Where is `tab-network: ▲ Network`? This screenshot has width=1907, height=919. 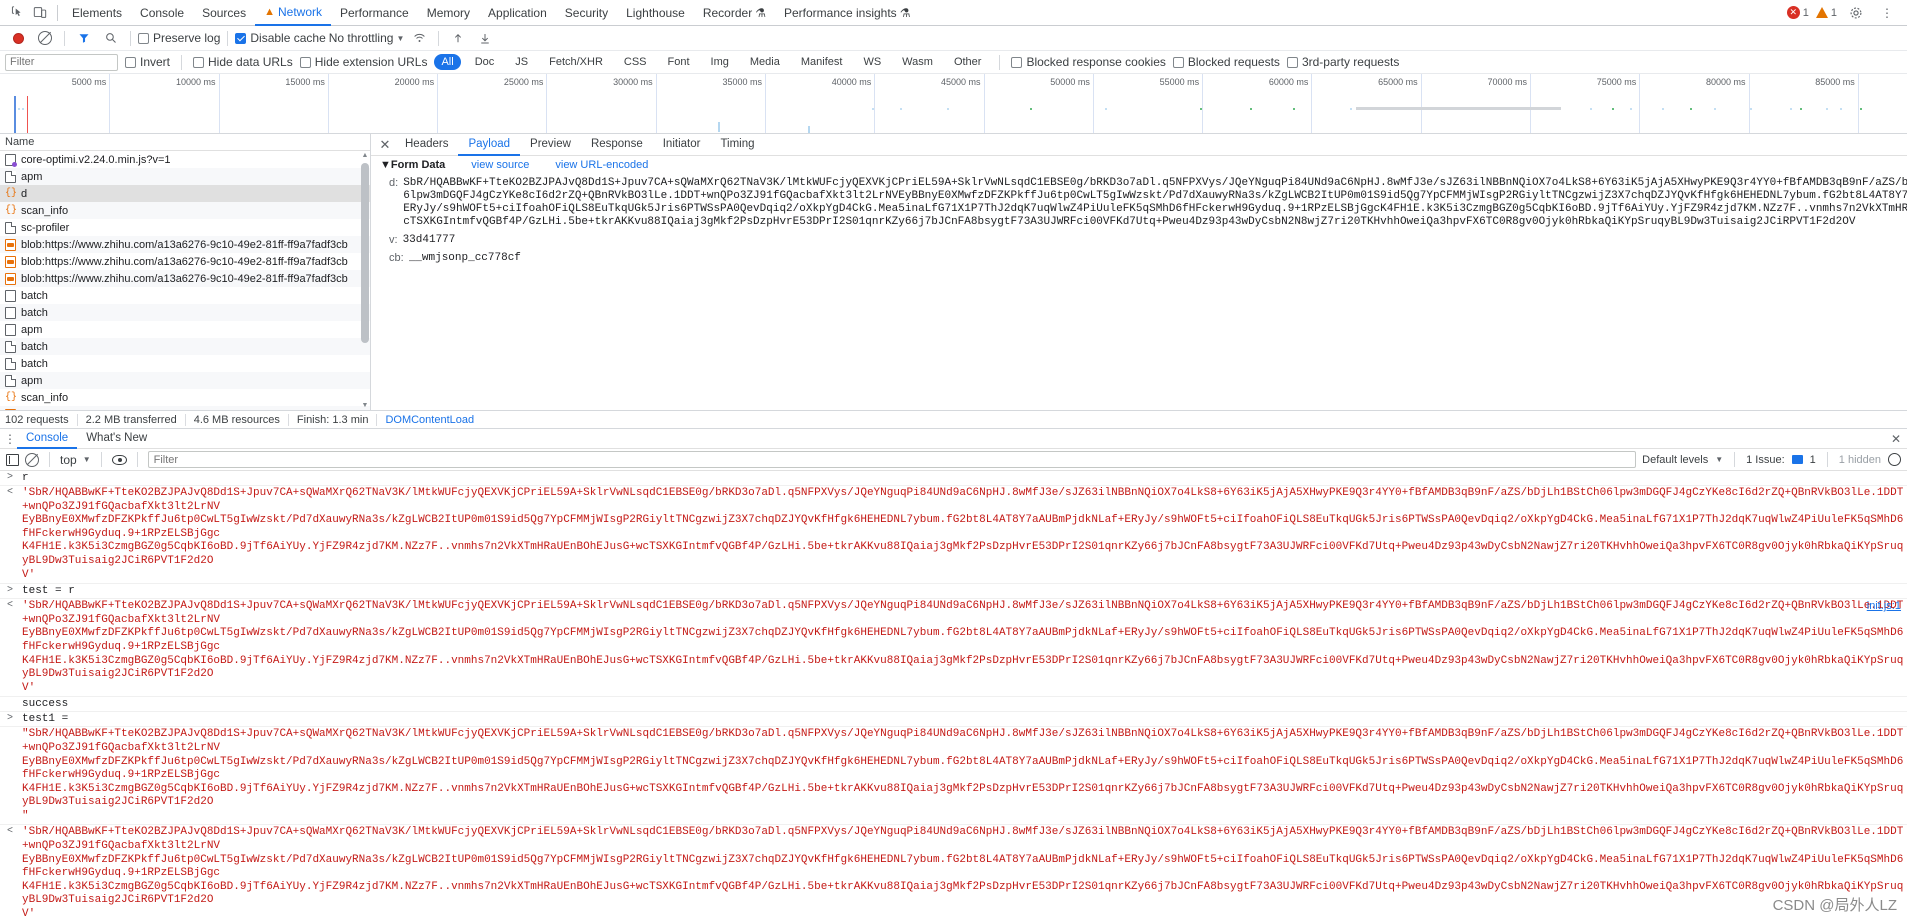
tab-network: ▲ Network is located at coordinates (293, 13).